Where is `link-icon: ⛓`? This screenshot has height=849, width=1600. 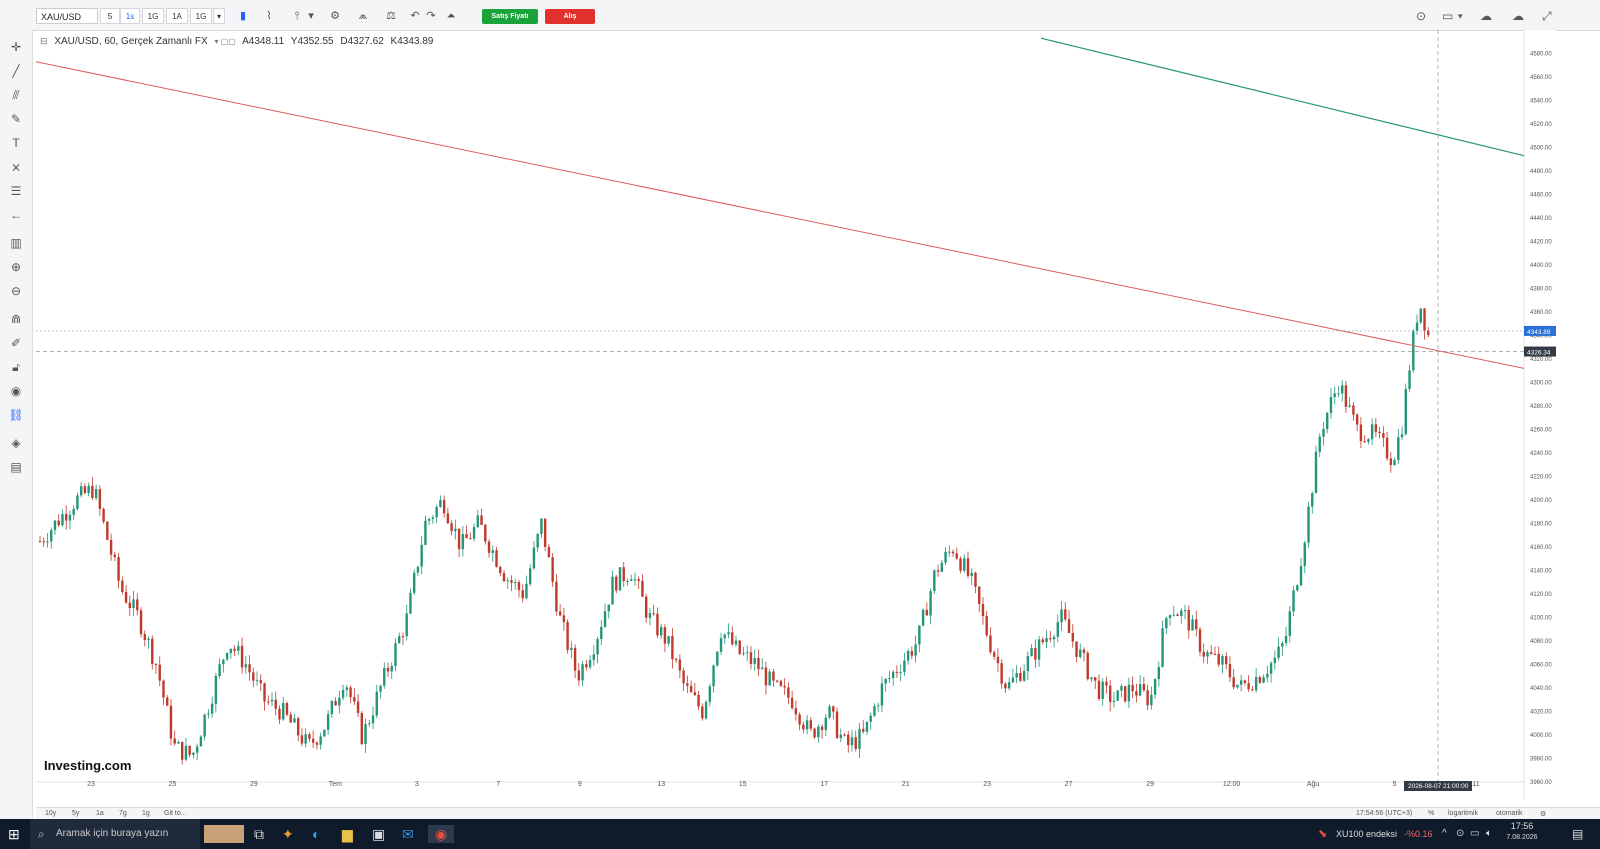
link-icon: ⛓ is located at coordinates (16, 415).